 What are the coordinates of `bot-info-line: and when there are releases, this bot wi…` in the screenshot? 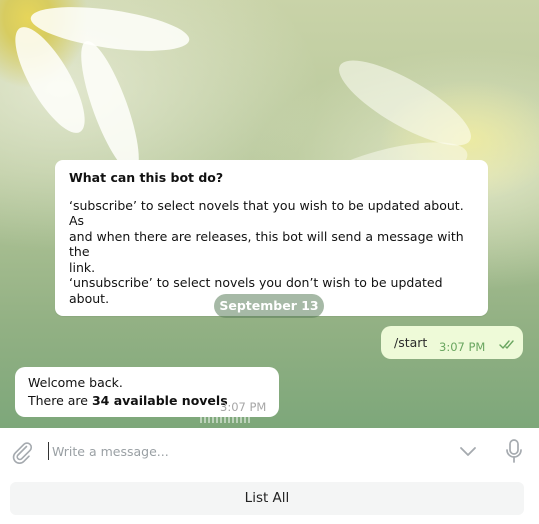 It's located at (266, 244).